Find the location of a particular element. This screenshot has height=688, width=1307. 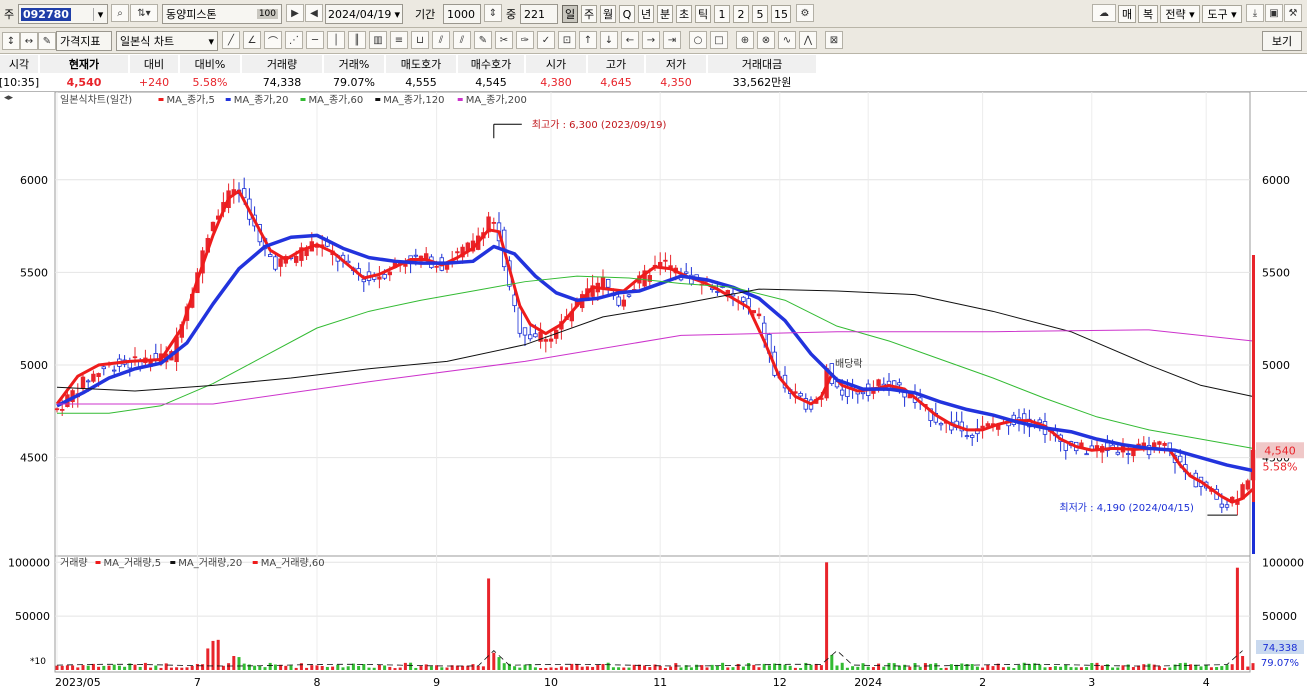

interval-button: 년 is located at coordinates (646, 14).